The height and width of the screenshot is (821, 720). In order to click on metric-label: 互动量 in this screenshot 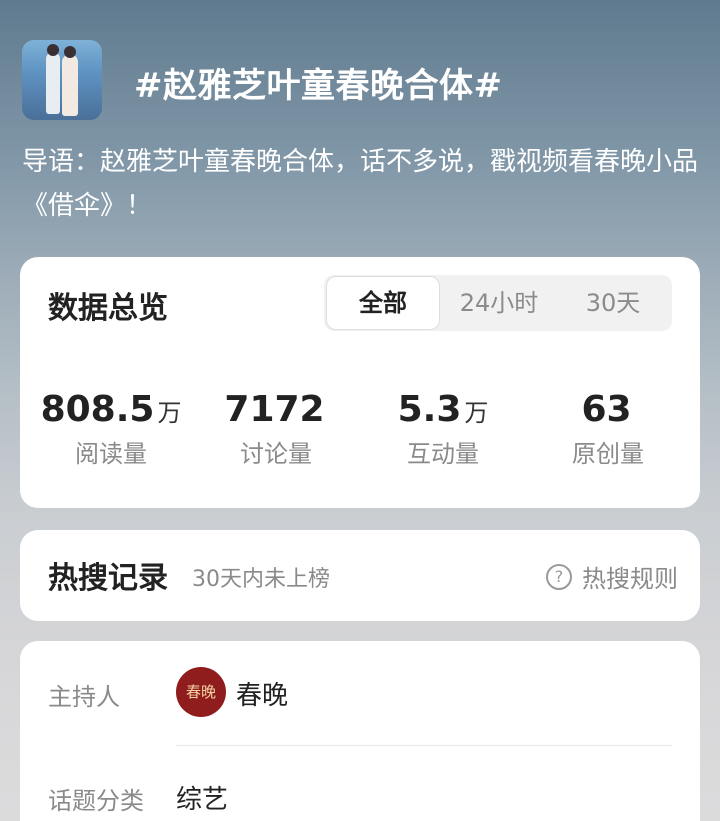, I will do `click(443, 454)`.